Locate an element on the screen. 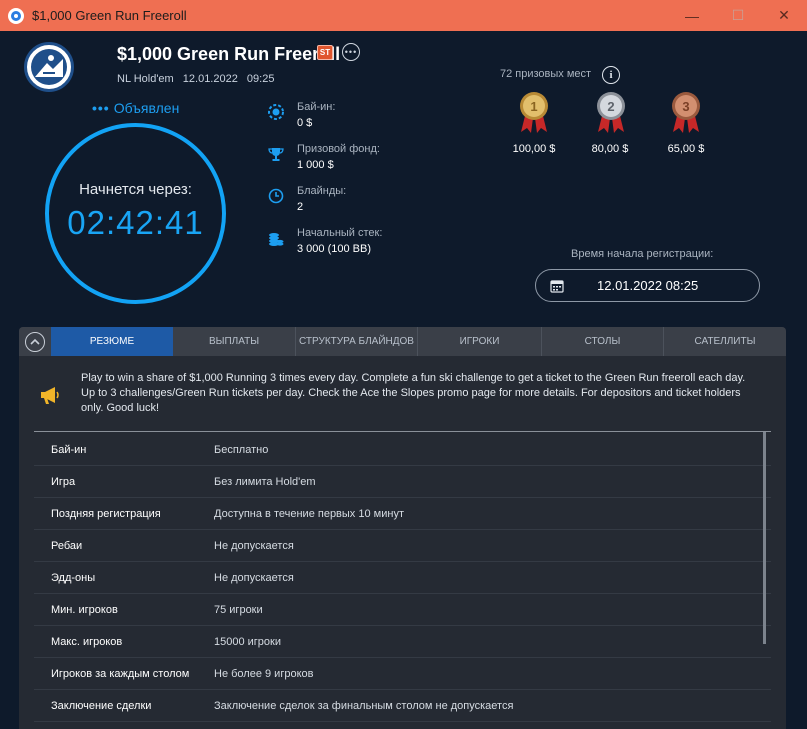 Image resolution: width=807 pixels, height=729 pixels. minimize-button: — is located at coordinates (692, 15).